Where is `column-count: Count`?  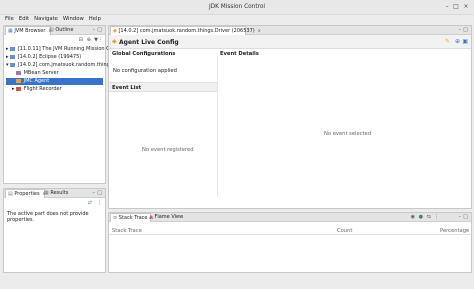 column-count: Count is located at coordinates (344, 231).